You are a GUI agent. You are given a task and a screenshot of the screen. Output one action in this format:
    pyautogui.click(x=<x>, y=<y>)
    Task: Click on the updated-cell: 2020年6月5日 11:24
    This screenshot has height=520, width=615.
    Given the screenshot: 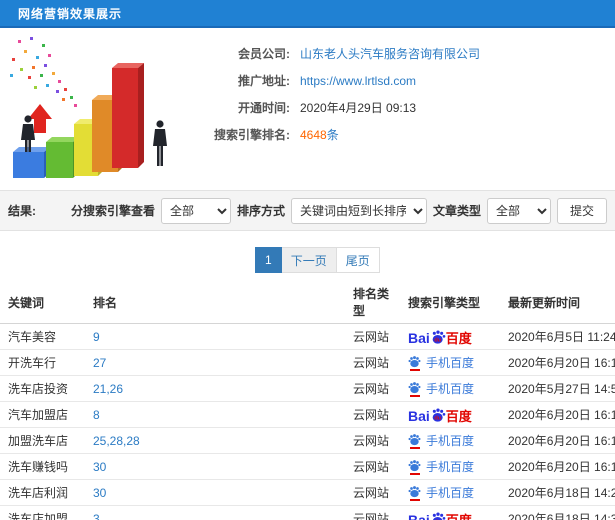 What is the action you would take?
    pyautogui.click(x=557, y=336)
    